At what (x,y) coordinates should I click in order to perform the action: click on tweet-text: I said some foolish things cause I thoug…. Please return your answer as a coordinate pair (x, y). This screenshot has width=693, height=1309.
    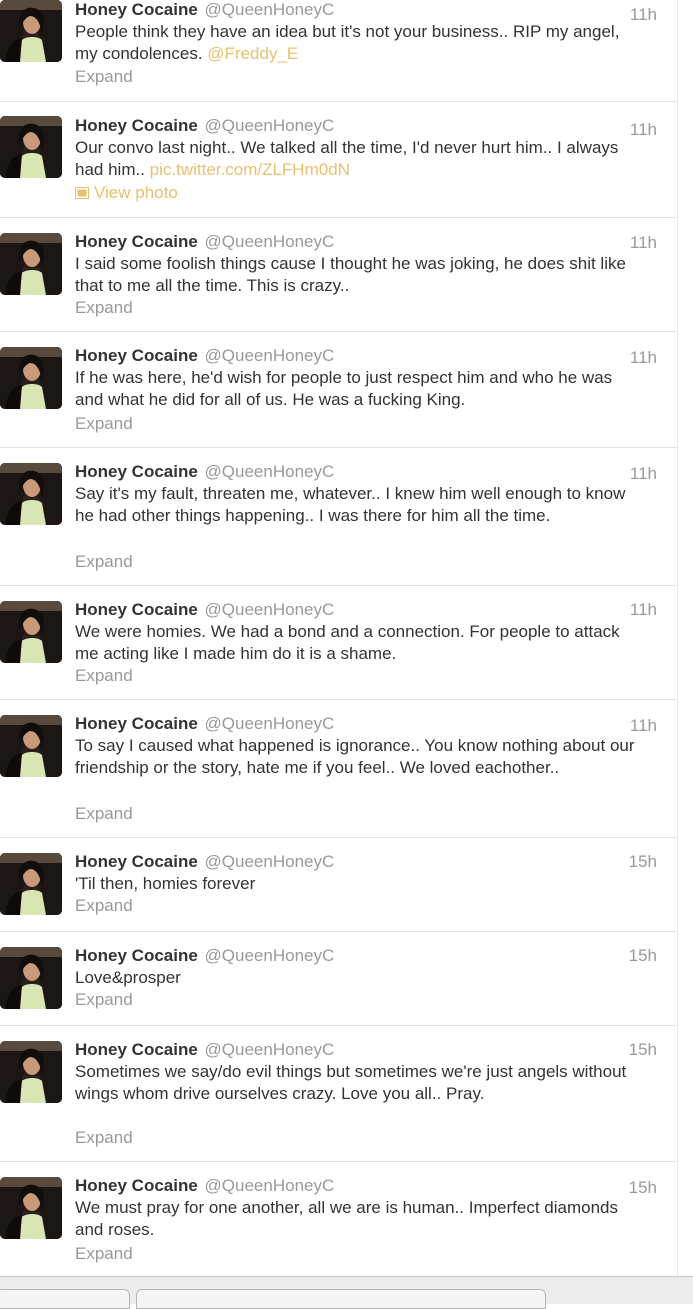
    Looking at the image, I should click on (350, 274).